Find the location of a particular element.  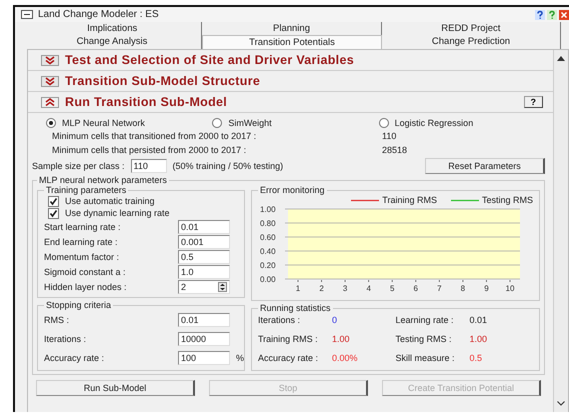

stat-label: Accuracy rate : is located at coordinates (289, 358).